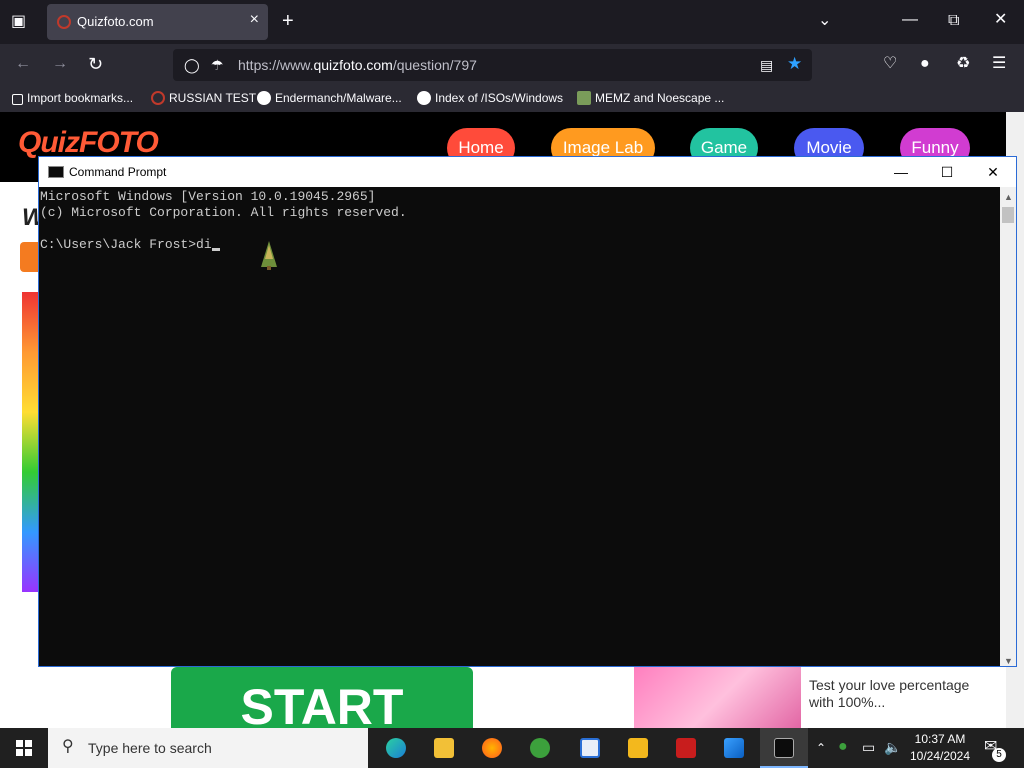 The height and width of the screenshot is (768, 1024). Describe the element at coordinates (947, 172) in the screenshot. I see `cmd-maximize-icon: ☐` at that location.